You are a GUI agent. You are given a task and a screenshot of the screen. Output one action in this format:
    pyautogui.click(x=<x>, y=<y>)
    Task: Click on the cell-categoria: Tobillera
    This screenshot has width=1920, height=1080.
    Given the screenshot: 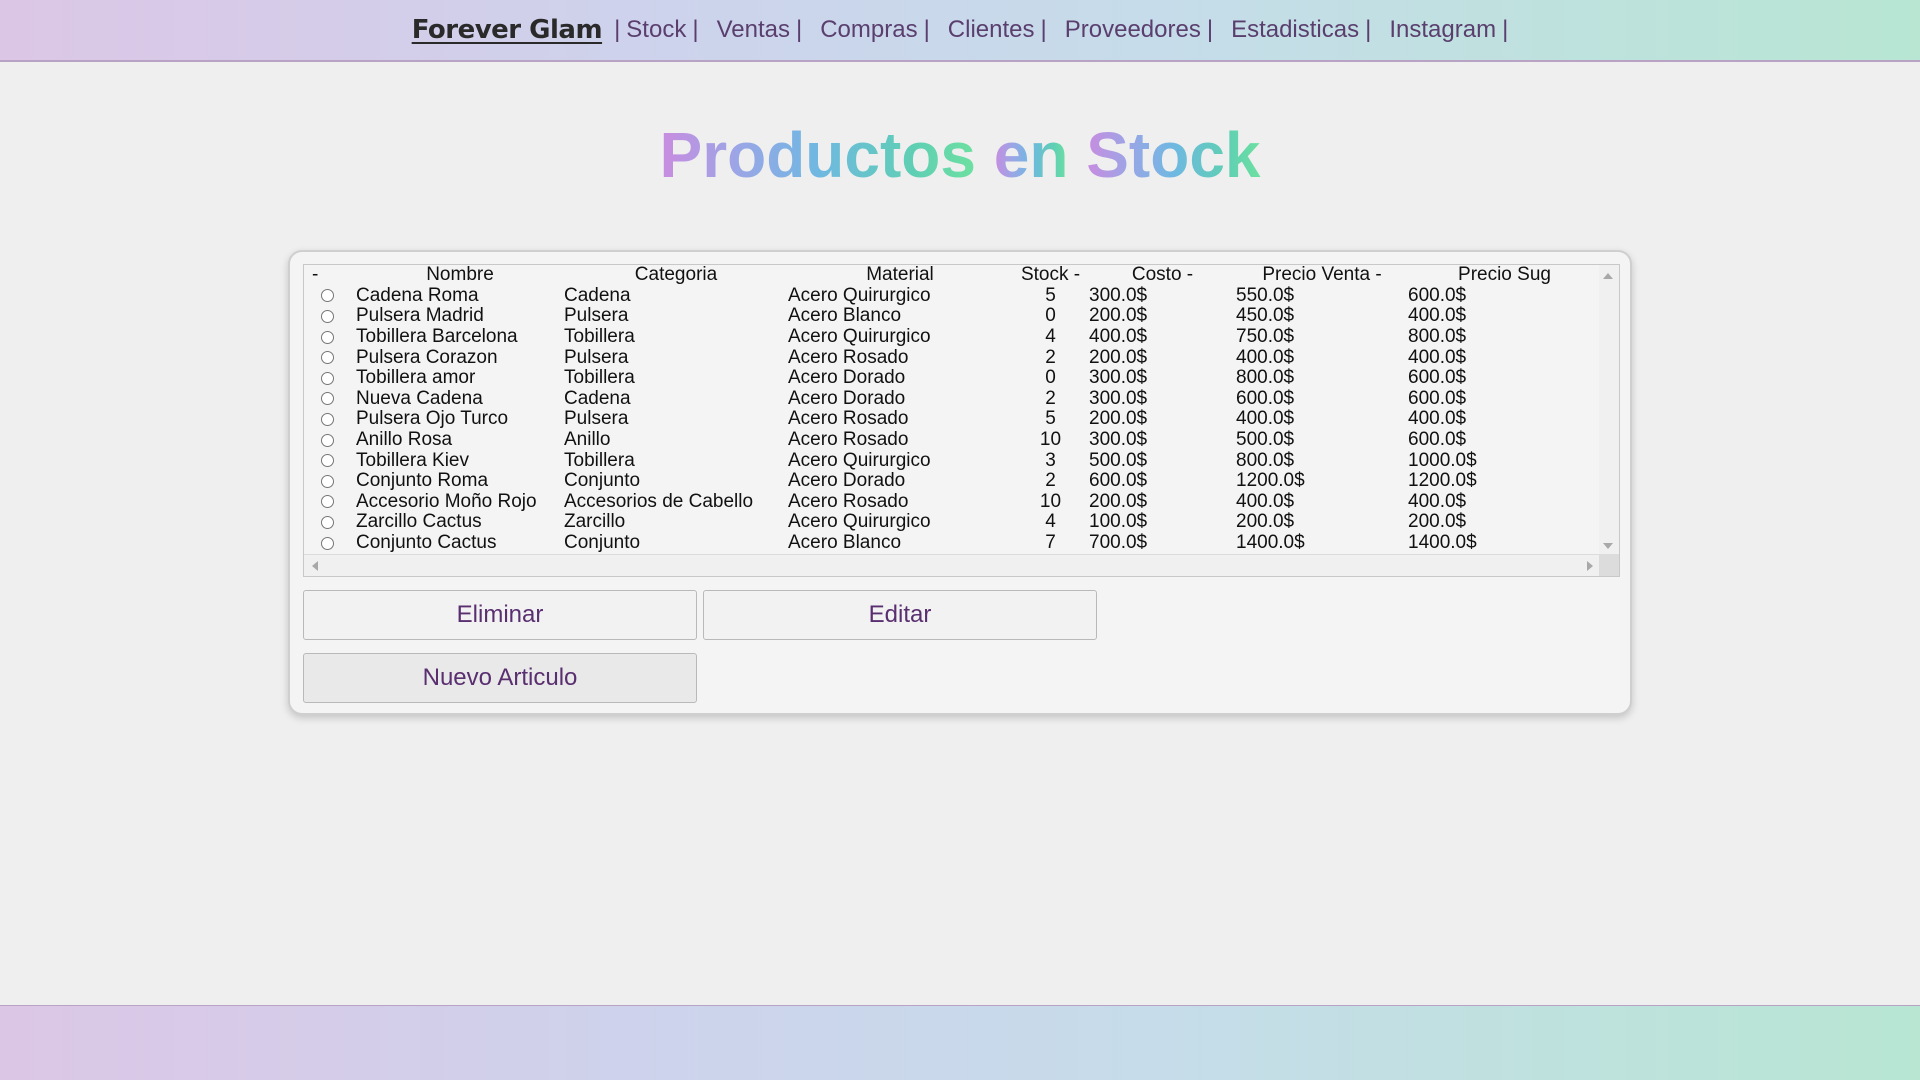 What is the action you would take?
    pyautogui.click(x=599, y=337)
    